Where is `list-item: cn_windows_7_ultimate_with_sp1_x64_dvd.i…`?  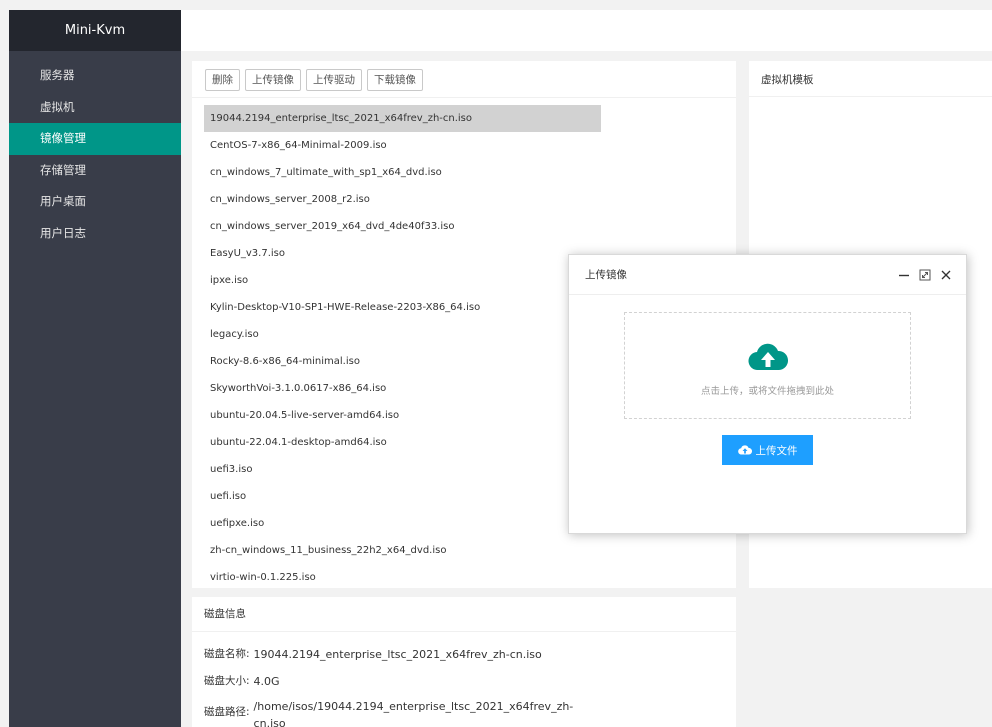 list-item: cn_windows_7_ultimate_with_sp1_x64_dvd.i… is located at coordinates (464, 172).